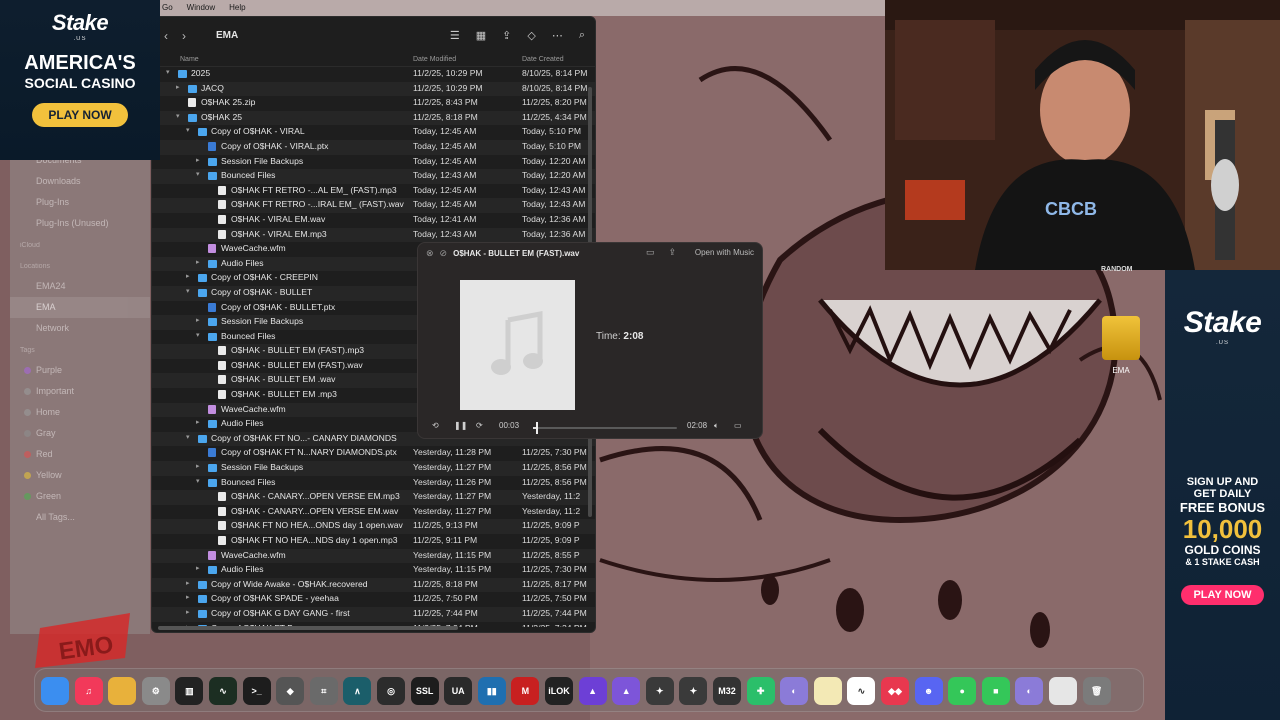 The height and width of the screenshot is (720, 1280). Describe the element at coordinates (760, 691) in the screenshot. I see `ghost-icon: ✚` at that location.